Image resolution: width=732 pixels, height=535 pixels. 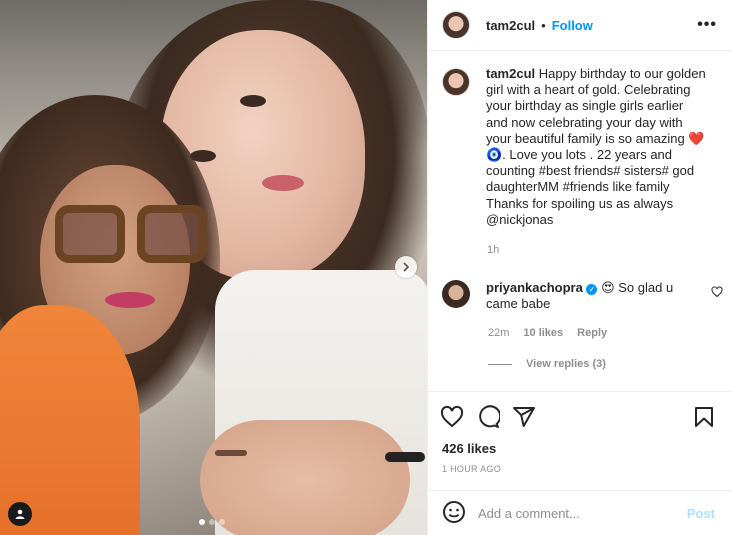 What do you see at coordinates (572, 25) in the screenshot?
I see `follow-button: Follow` at bounding box center [572, 25].